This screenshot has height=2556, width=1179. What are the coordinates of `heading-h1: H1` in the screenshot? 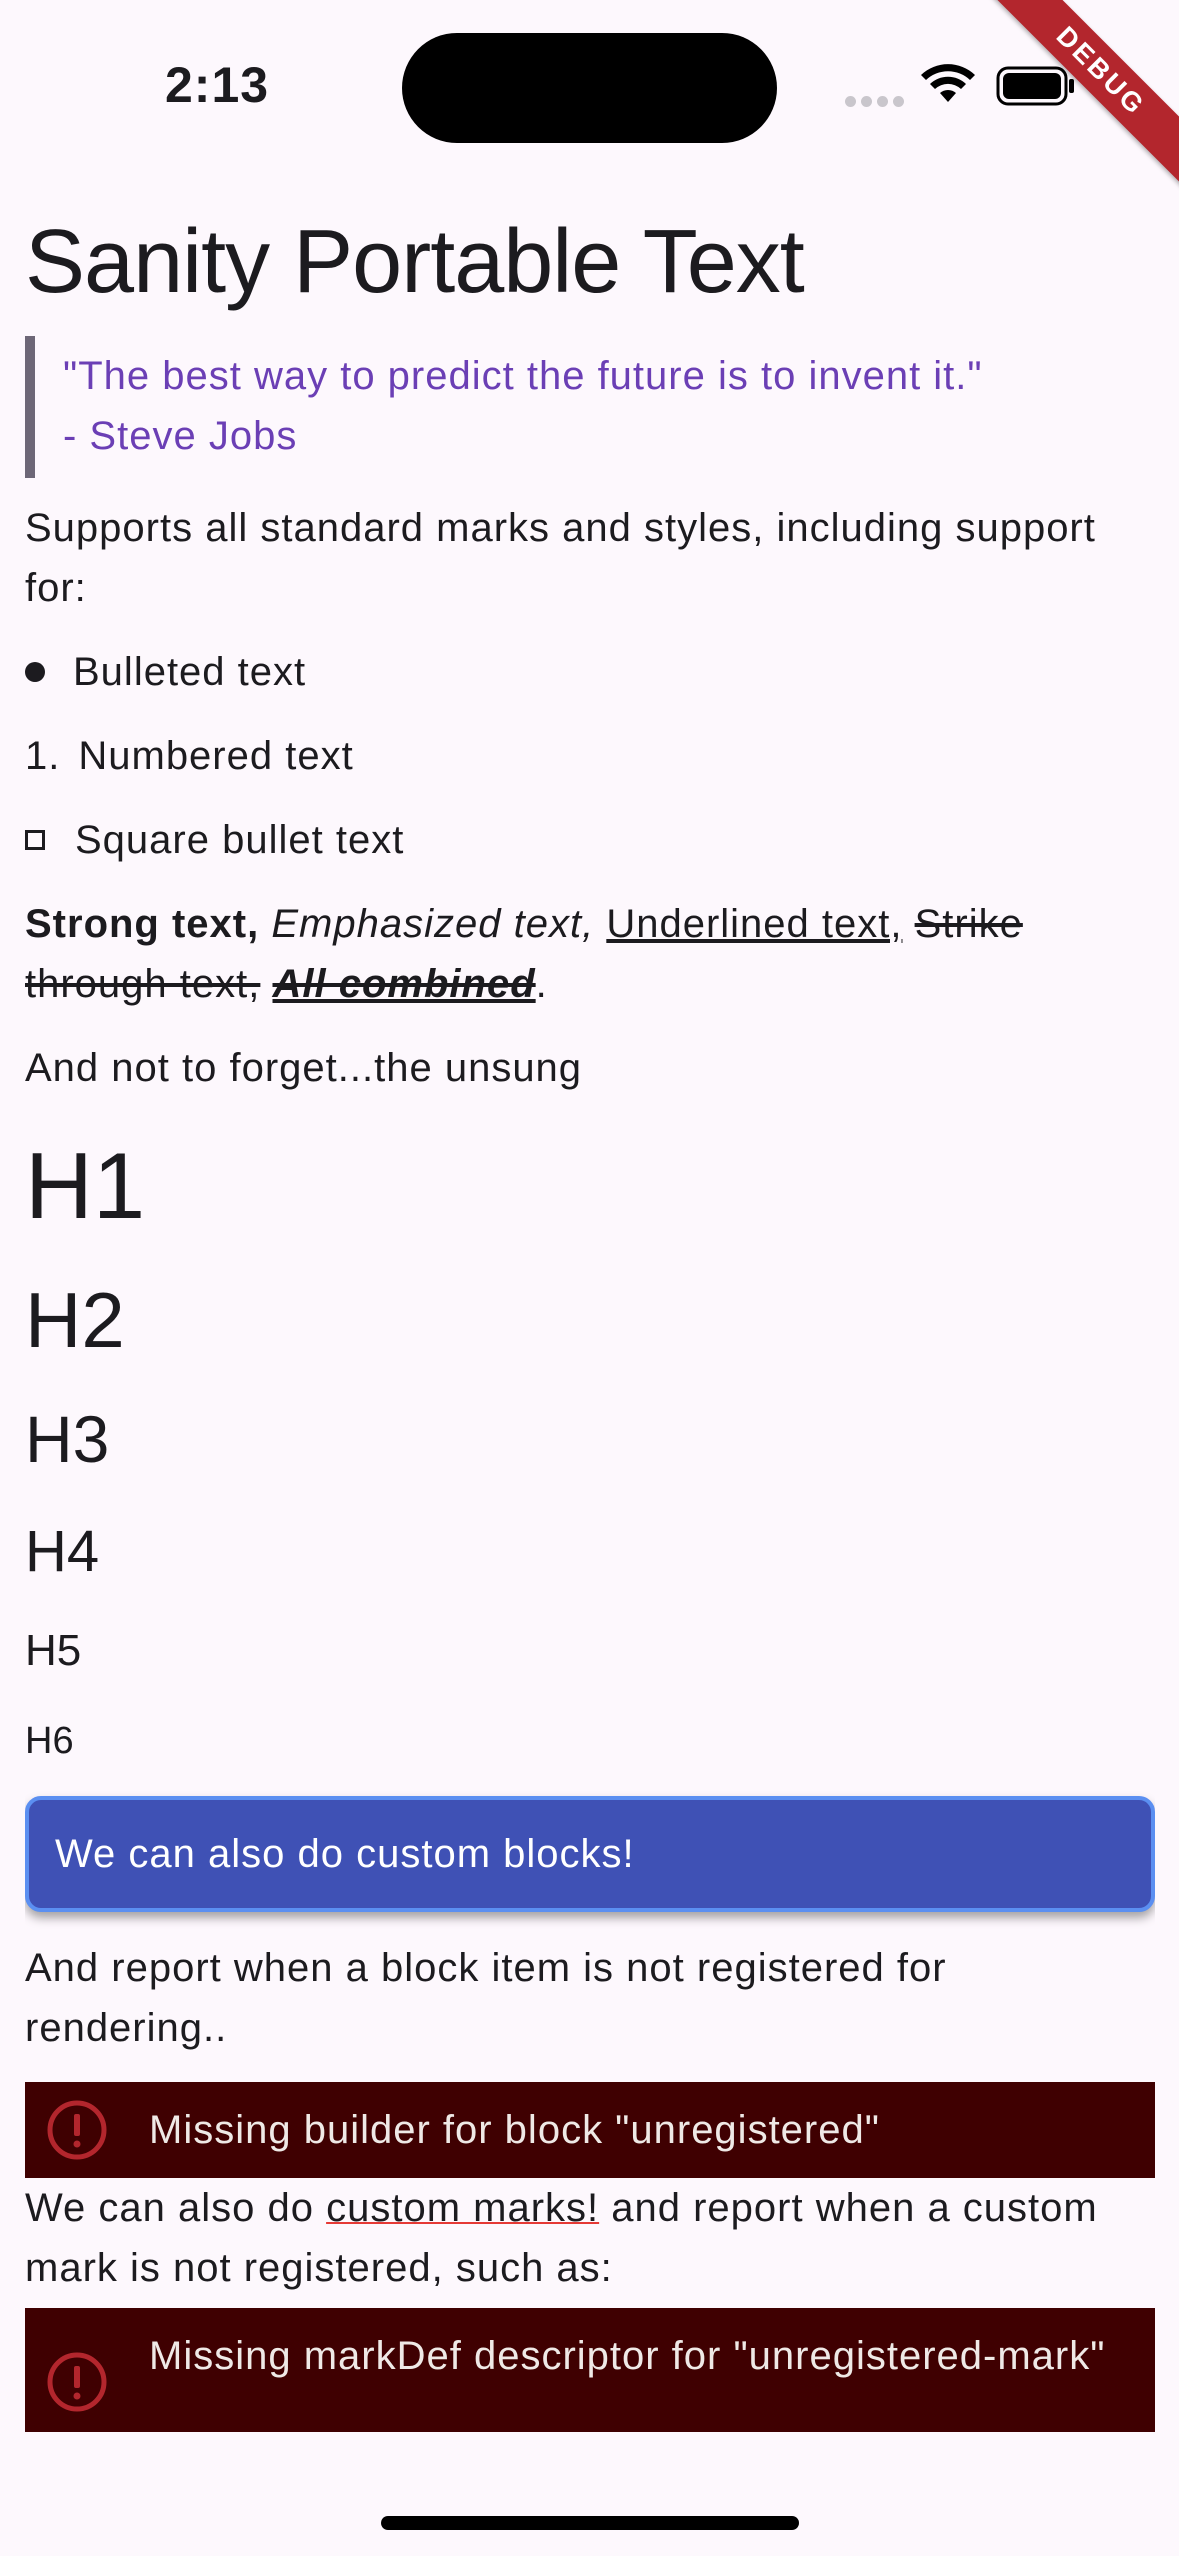 It's located at (85, 1185).